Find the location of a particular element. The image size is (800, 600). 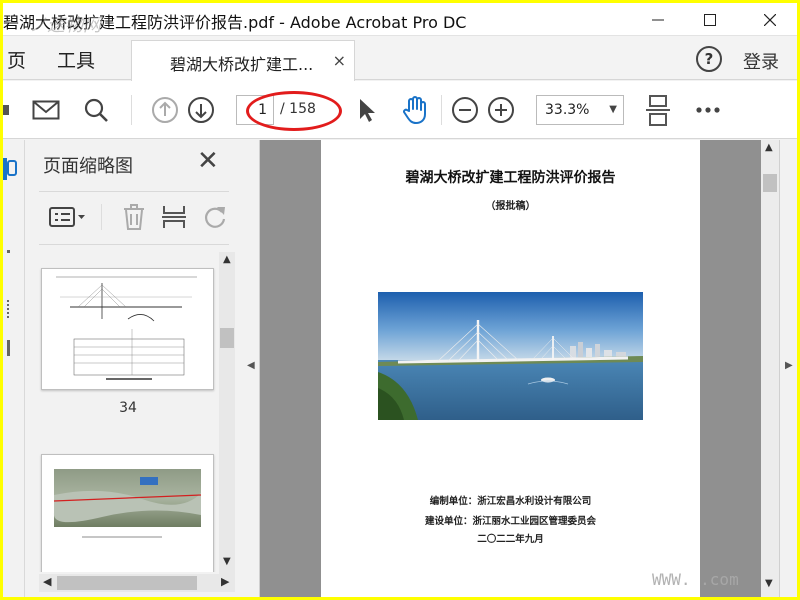

zoom-value: 33.3% is located at coordinates (567, 110).